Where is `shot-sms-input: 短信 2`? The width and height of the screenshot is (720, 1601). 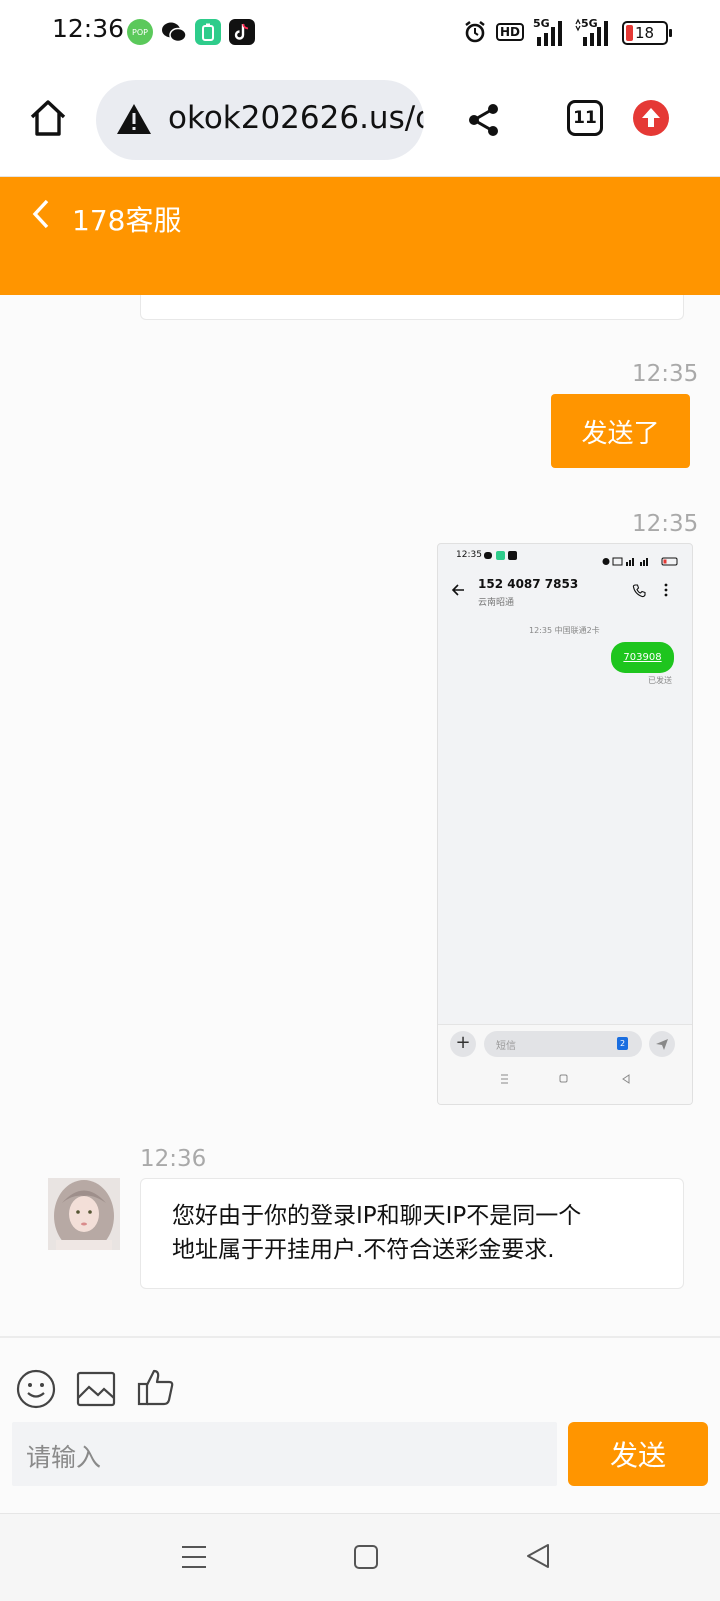 shot-sms-input: 短信 2 is located at coordinates (563, 1044).